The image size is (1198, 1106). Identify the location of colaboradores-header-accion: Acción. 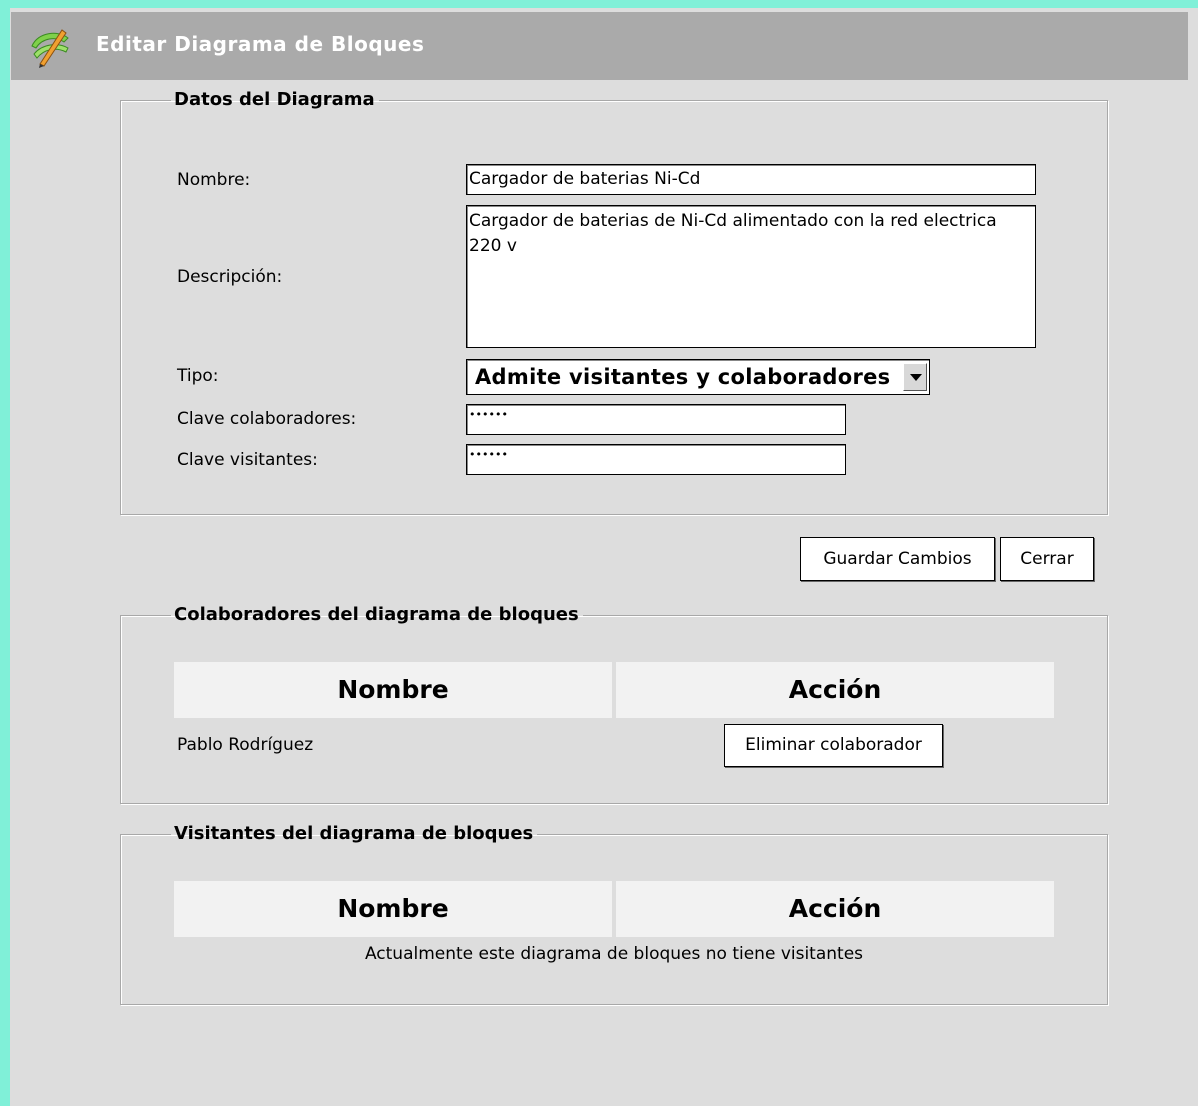
(835, 690).